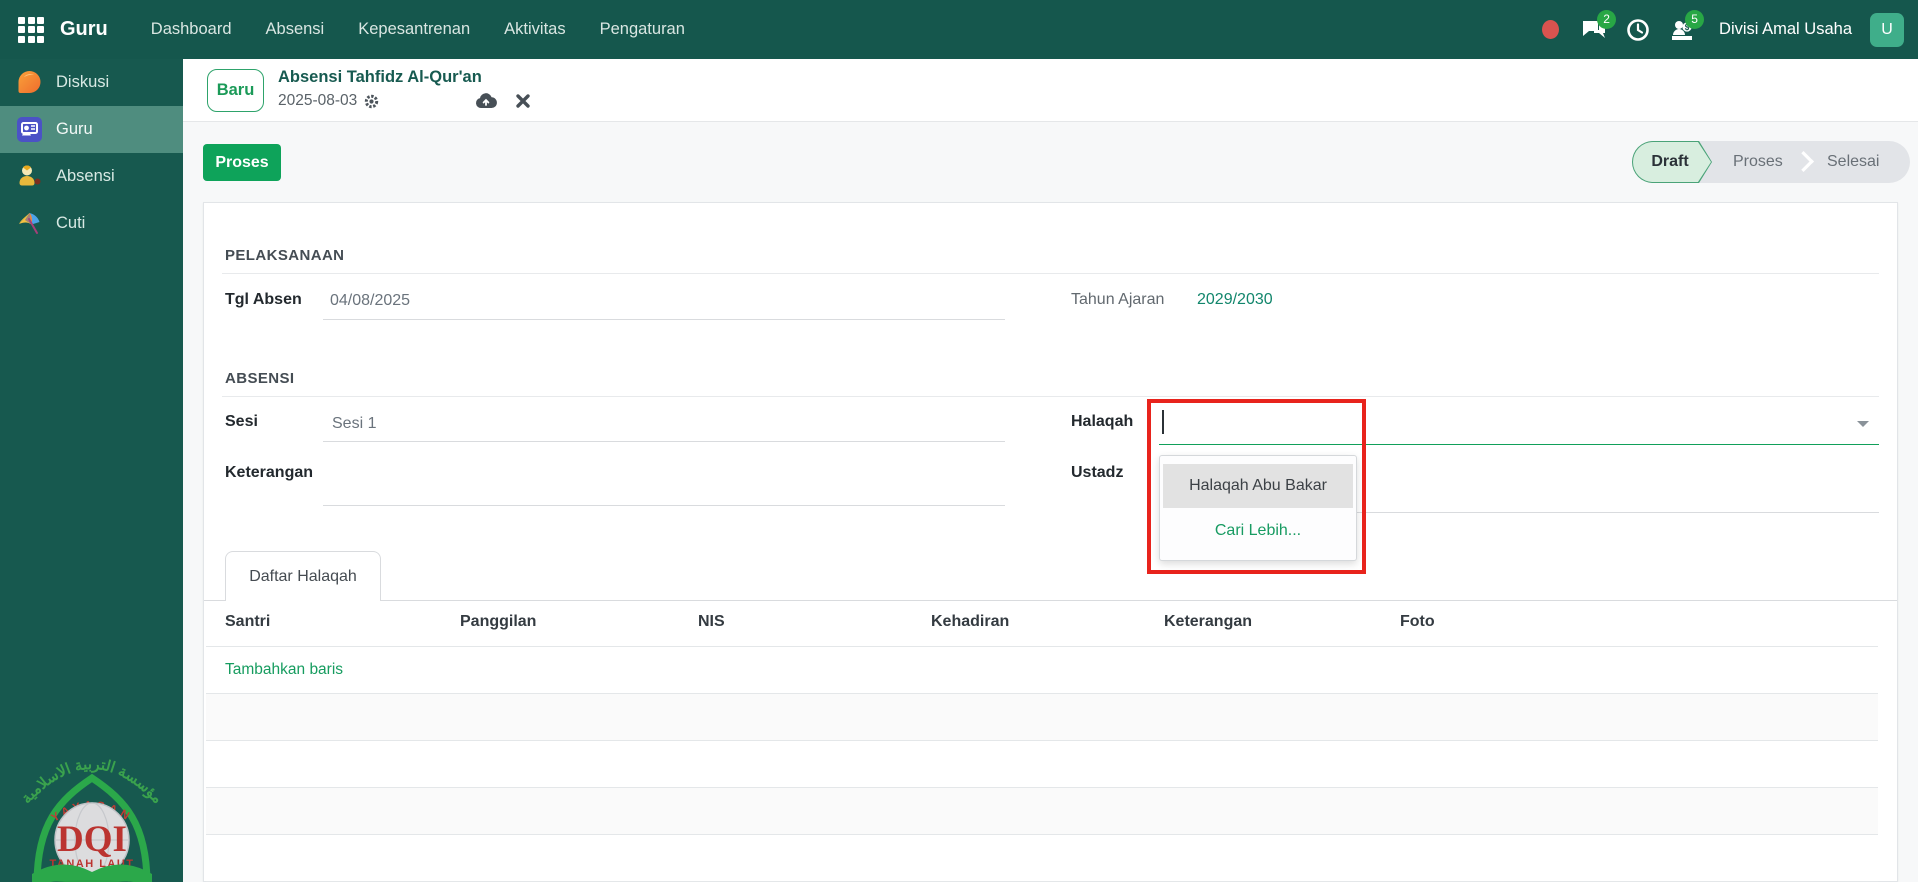 Image resolution: width=1918 pixels, height=882 pixels. What do you see at coordinates (371, 101) in the screenshot?
I see `gear-icon` at bounding box center [371, 101].